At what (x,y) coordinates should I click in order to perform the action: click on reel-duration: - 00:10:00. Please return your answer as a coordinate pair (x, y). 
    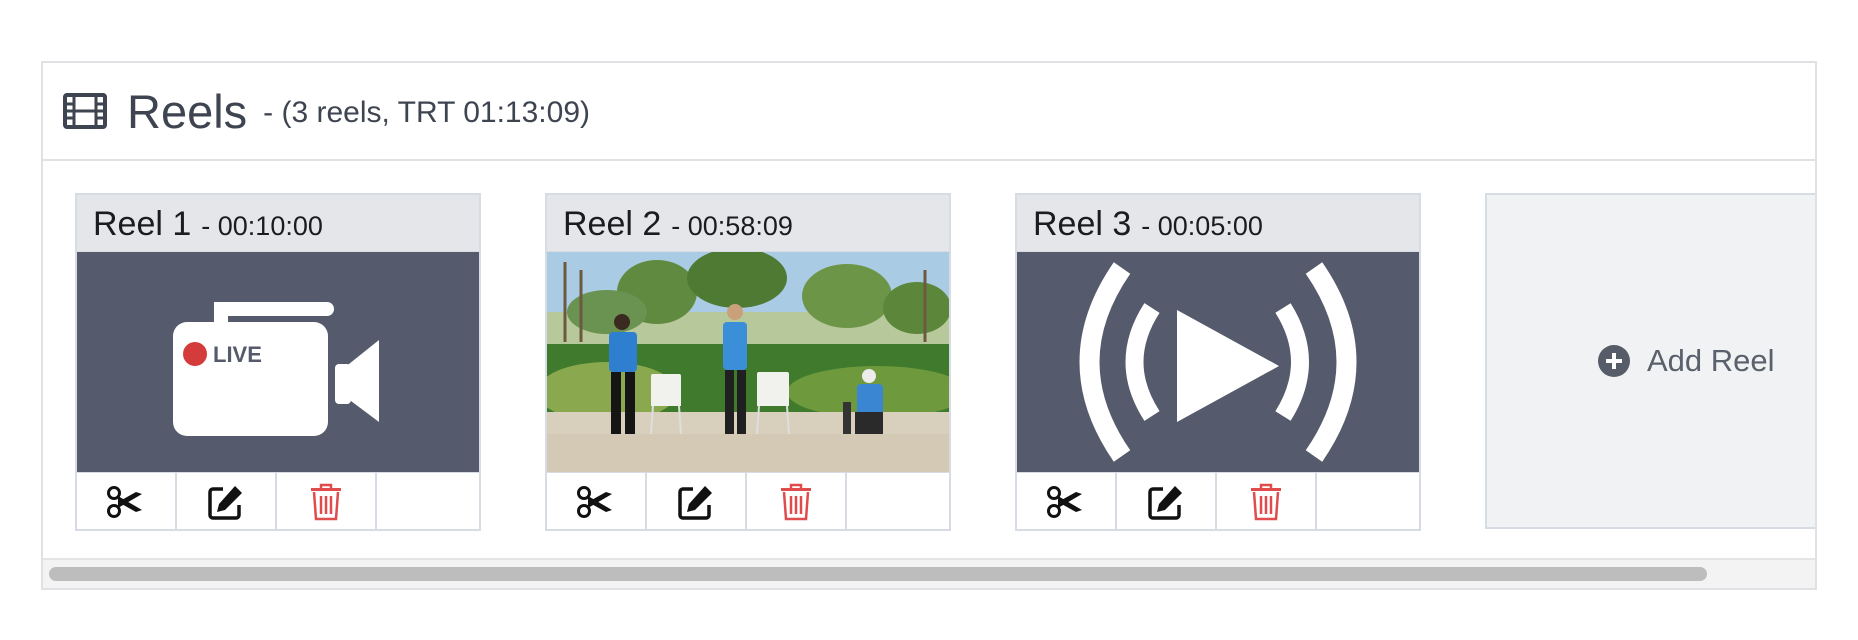
    Looking at the image, I should click on (262, 226).